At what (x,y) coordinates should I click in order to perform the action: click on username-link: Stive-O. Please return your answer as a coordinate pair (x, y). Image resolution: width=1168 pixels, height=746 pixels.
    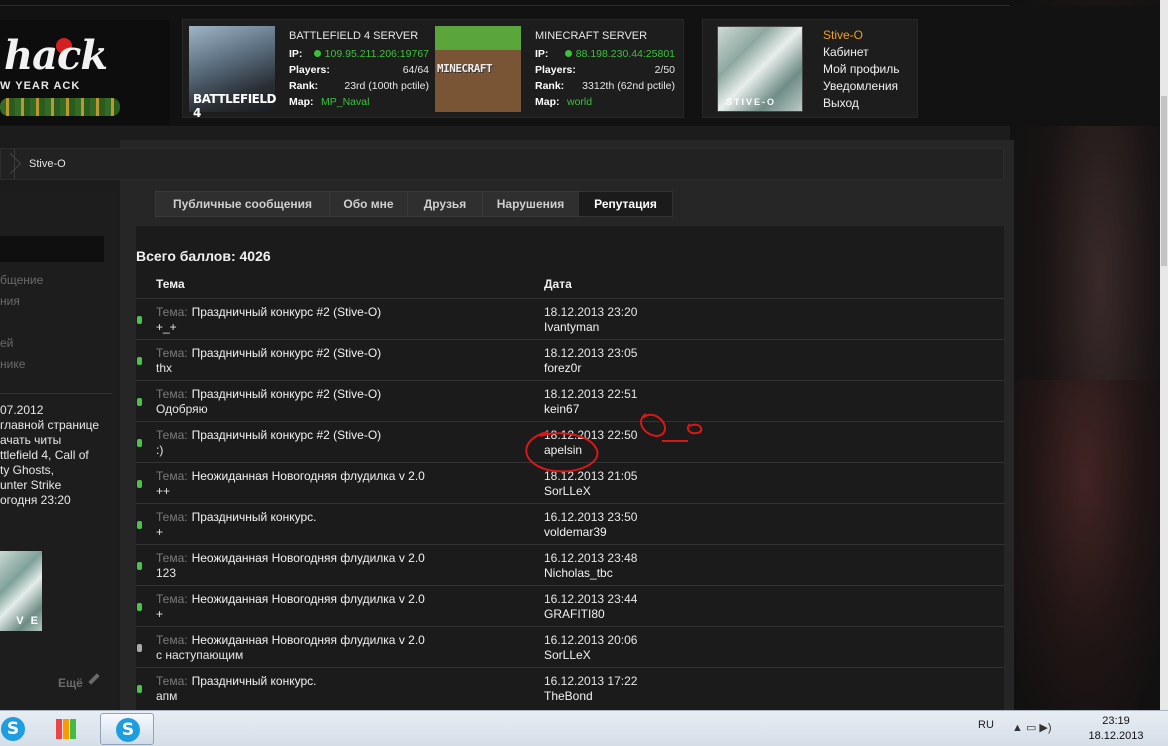
    Looking at the image, I should click on (861, 35).